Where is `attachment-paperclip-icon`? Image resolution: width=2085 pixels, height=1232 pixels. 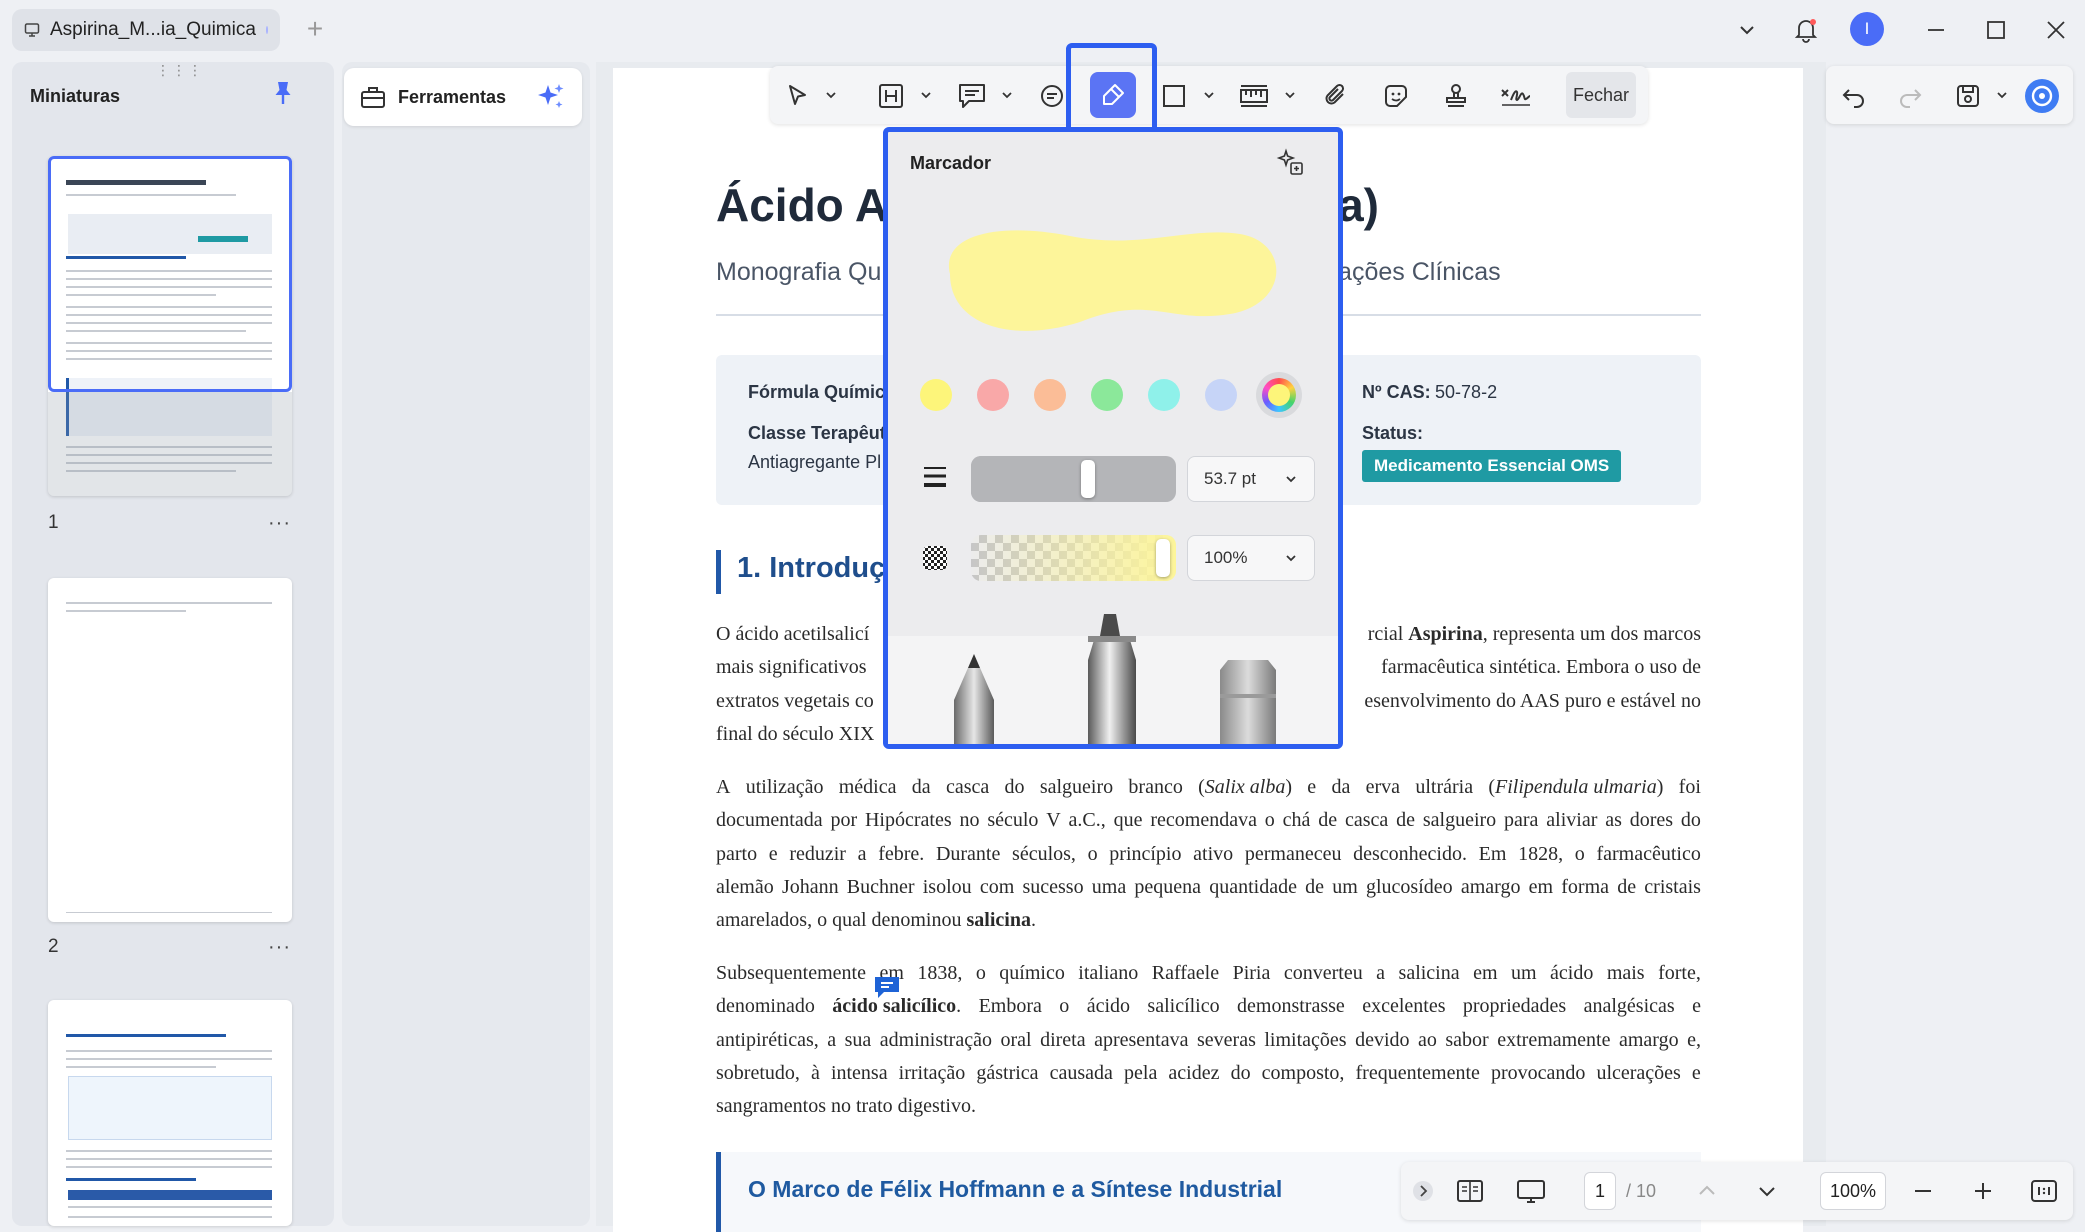 attachment-paperclip-icon is located at coordinates (1336, 96).